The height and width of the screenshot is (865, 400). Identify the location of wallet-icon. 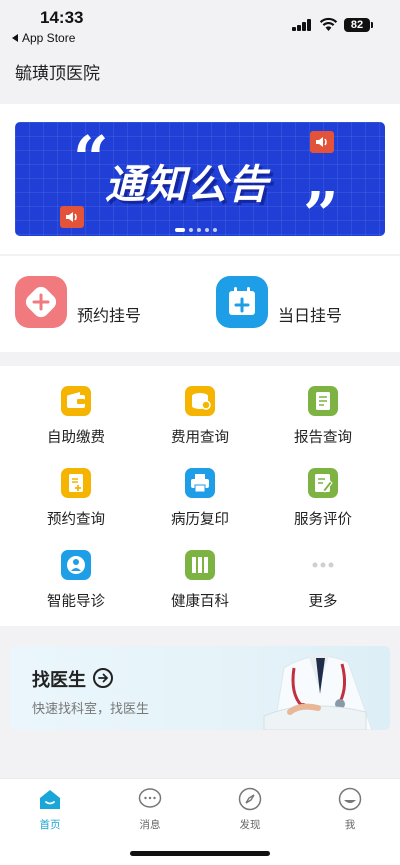
(76, 401).